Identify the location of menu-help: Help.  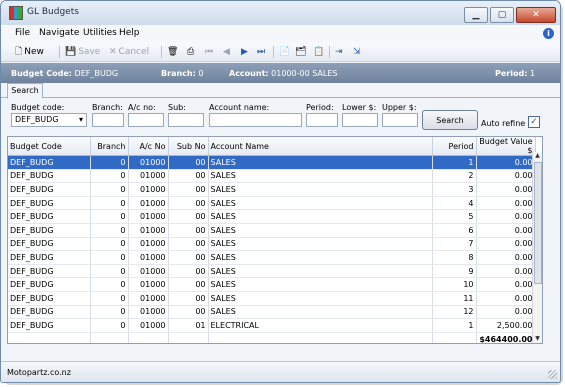
(129, 33).